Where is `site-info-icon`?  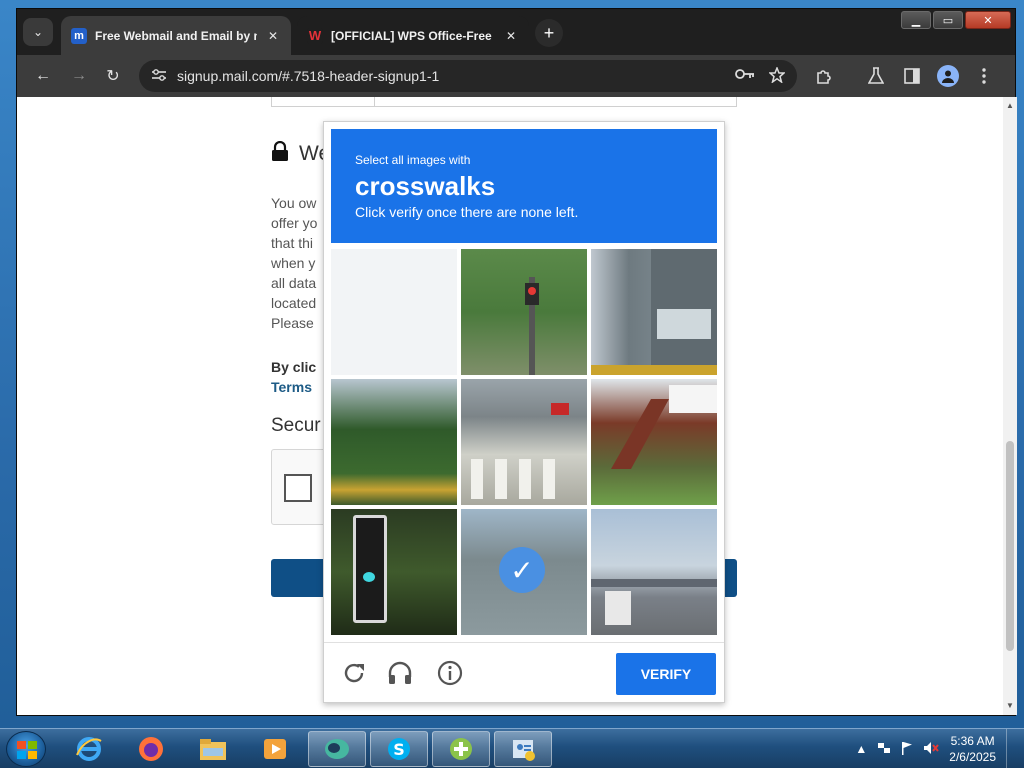
site-info-icon is located at coordinates (159, 76).